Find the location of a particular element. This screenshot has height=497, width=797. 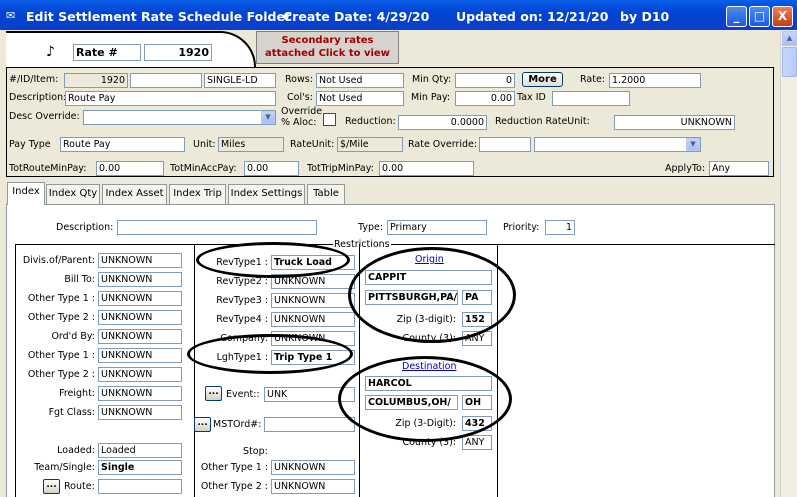

destination-zip-field: 432 is located at coordinates (477, 423).